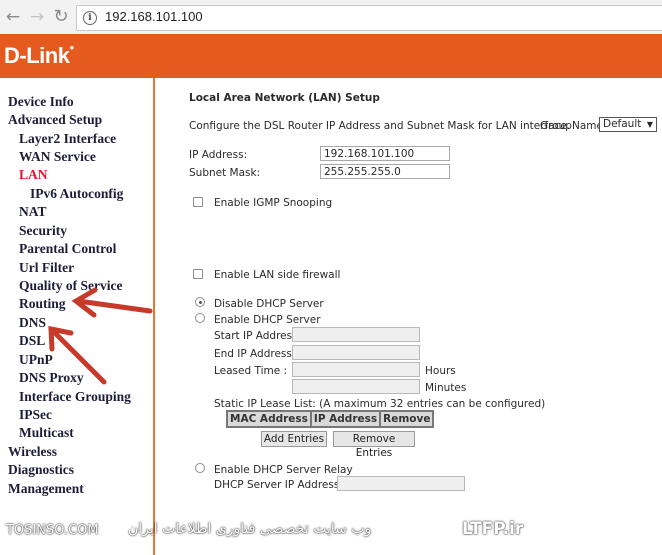  Describe the element at coordinates (77, 355) in the screenshot. I see `arrow-to-dns-icon` at that location.